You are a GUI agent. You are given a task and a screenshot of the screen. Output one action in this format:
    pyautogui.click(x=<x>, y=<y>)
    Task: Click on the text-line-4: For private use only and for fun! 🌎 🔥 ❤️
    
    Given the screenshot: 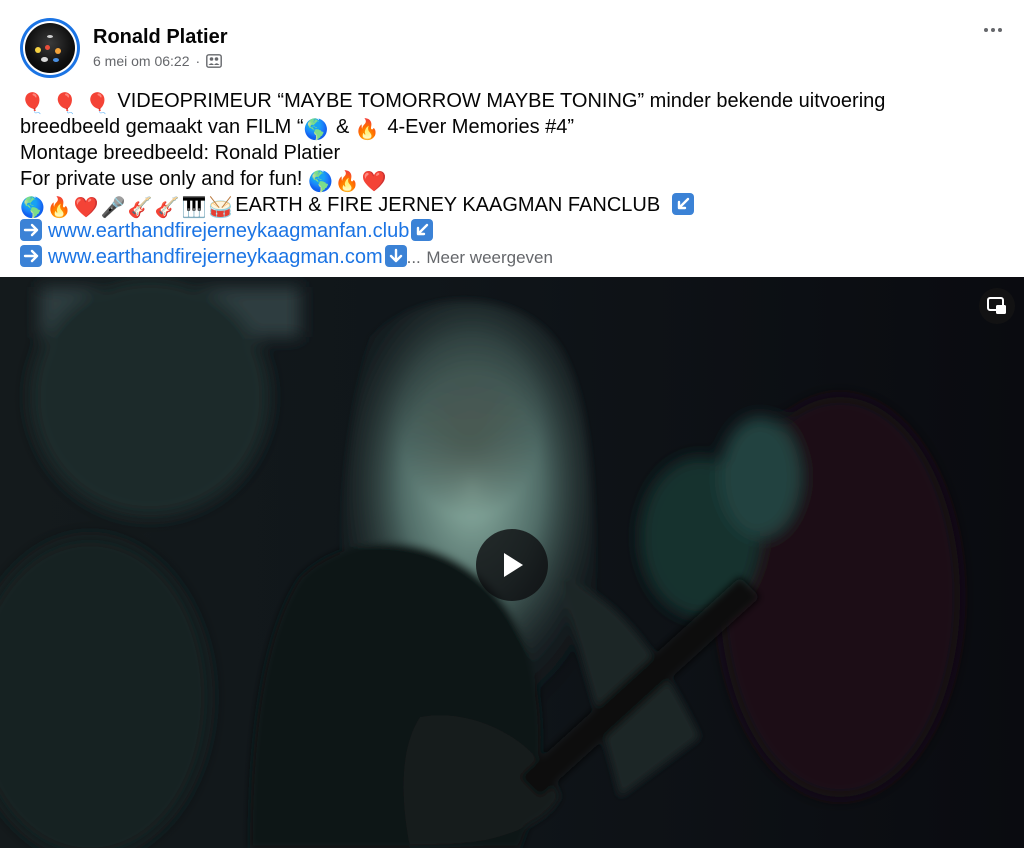 What is the action you would take?
    pyautogui.click(x=203, y=180)
    